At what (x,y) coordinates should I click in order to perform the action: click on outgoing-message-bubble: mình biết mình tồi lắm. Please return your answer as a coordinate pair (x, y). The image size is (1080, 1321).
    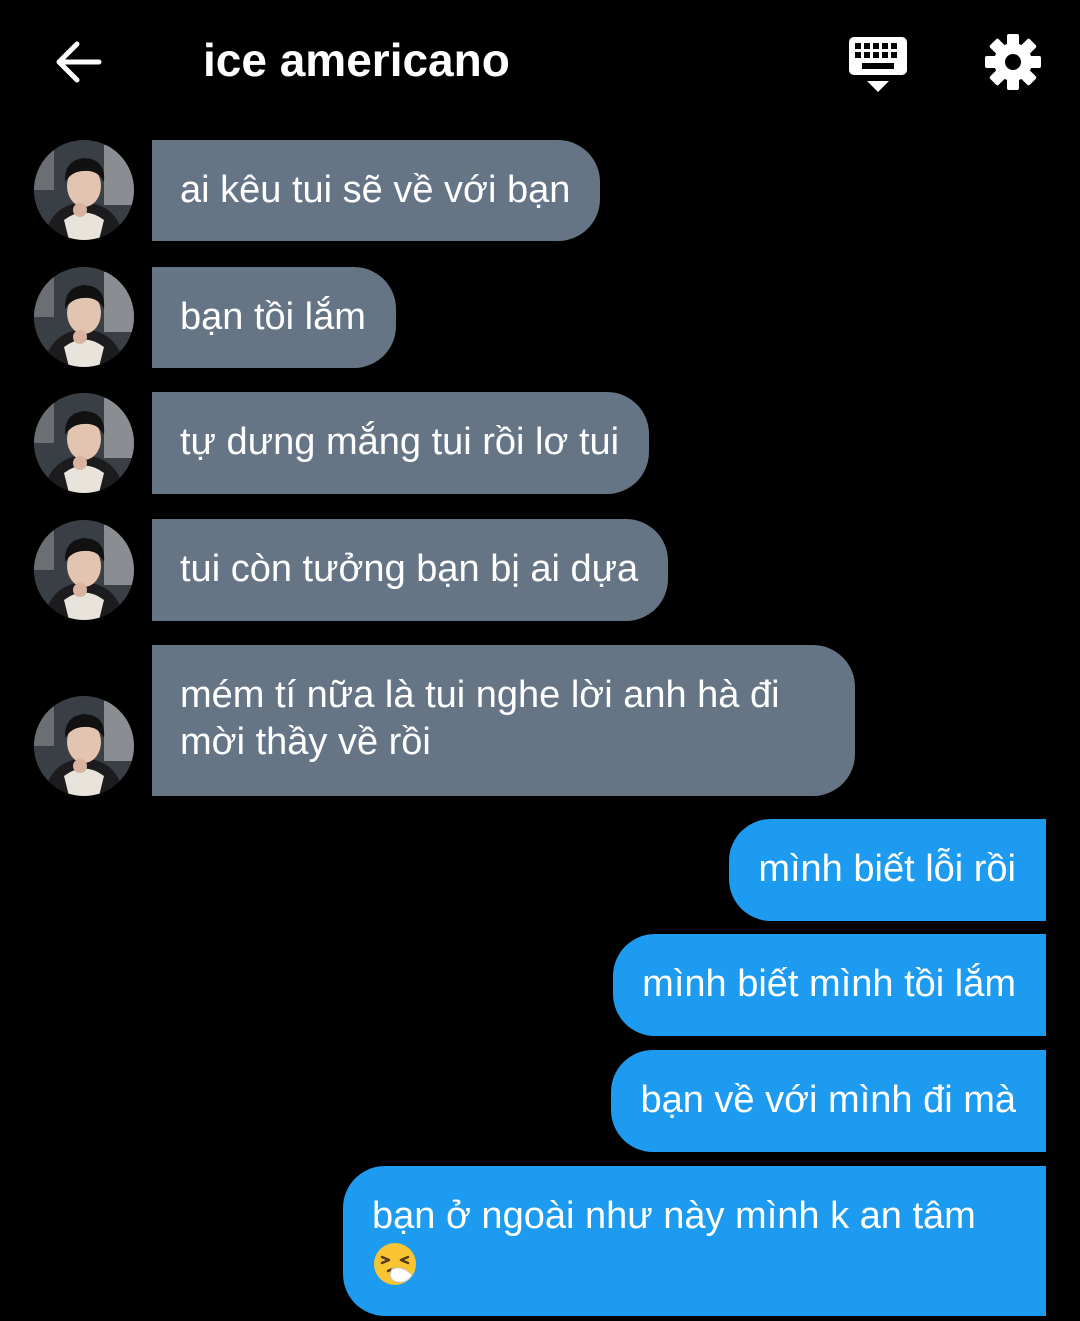
    Looking at the image, I should click on (829, 985).